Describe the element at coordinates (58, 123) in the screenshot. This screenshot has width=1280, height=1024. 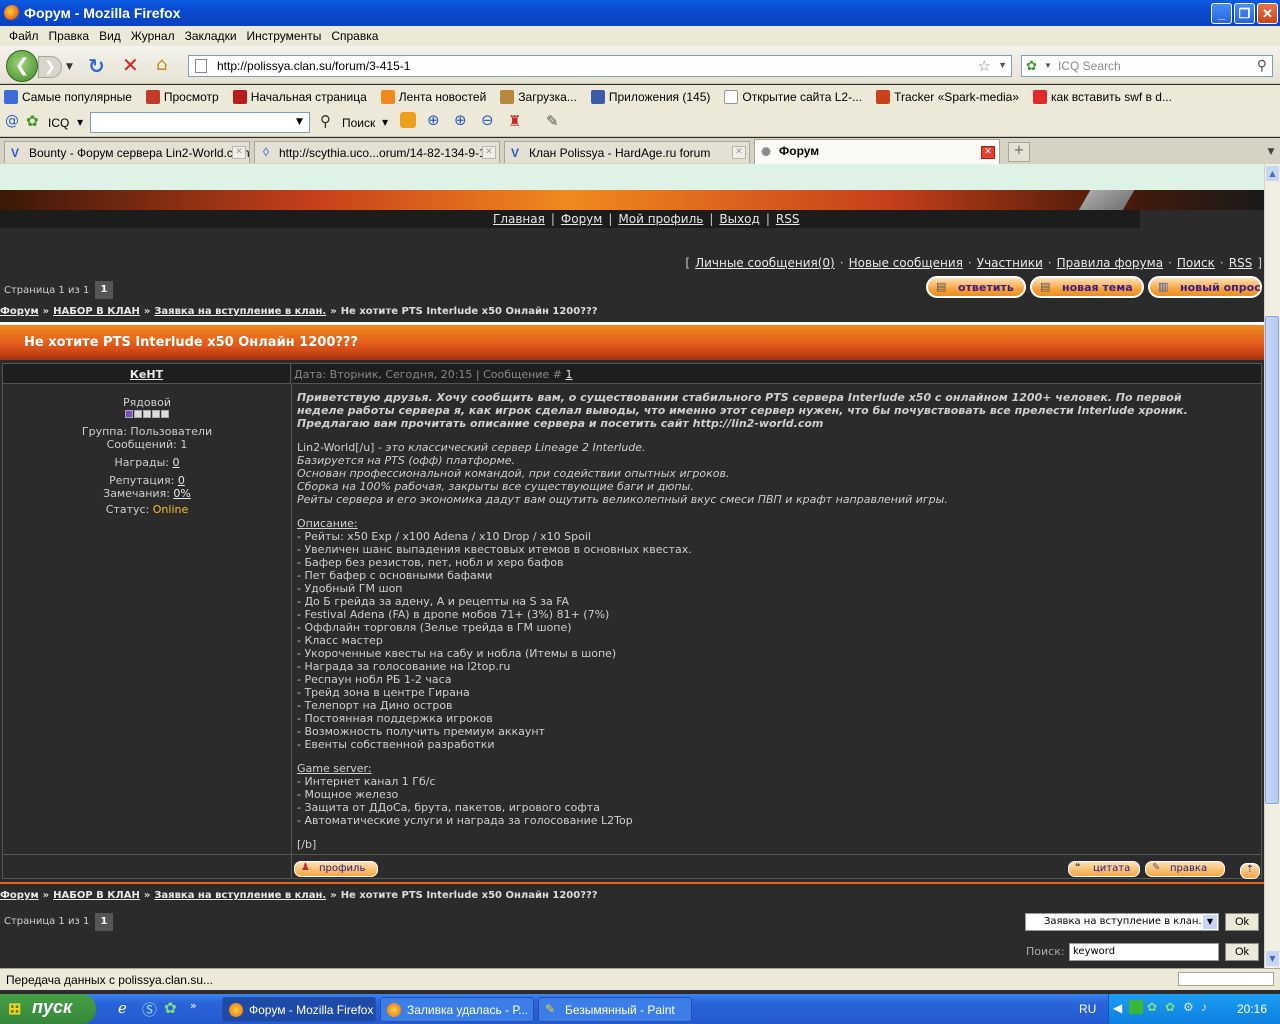
I see `icq-label: ICQ` at that location.